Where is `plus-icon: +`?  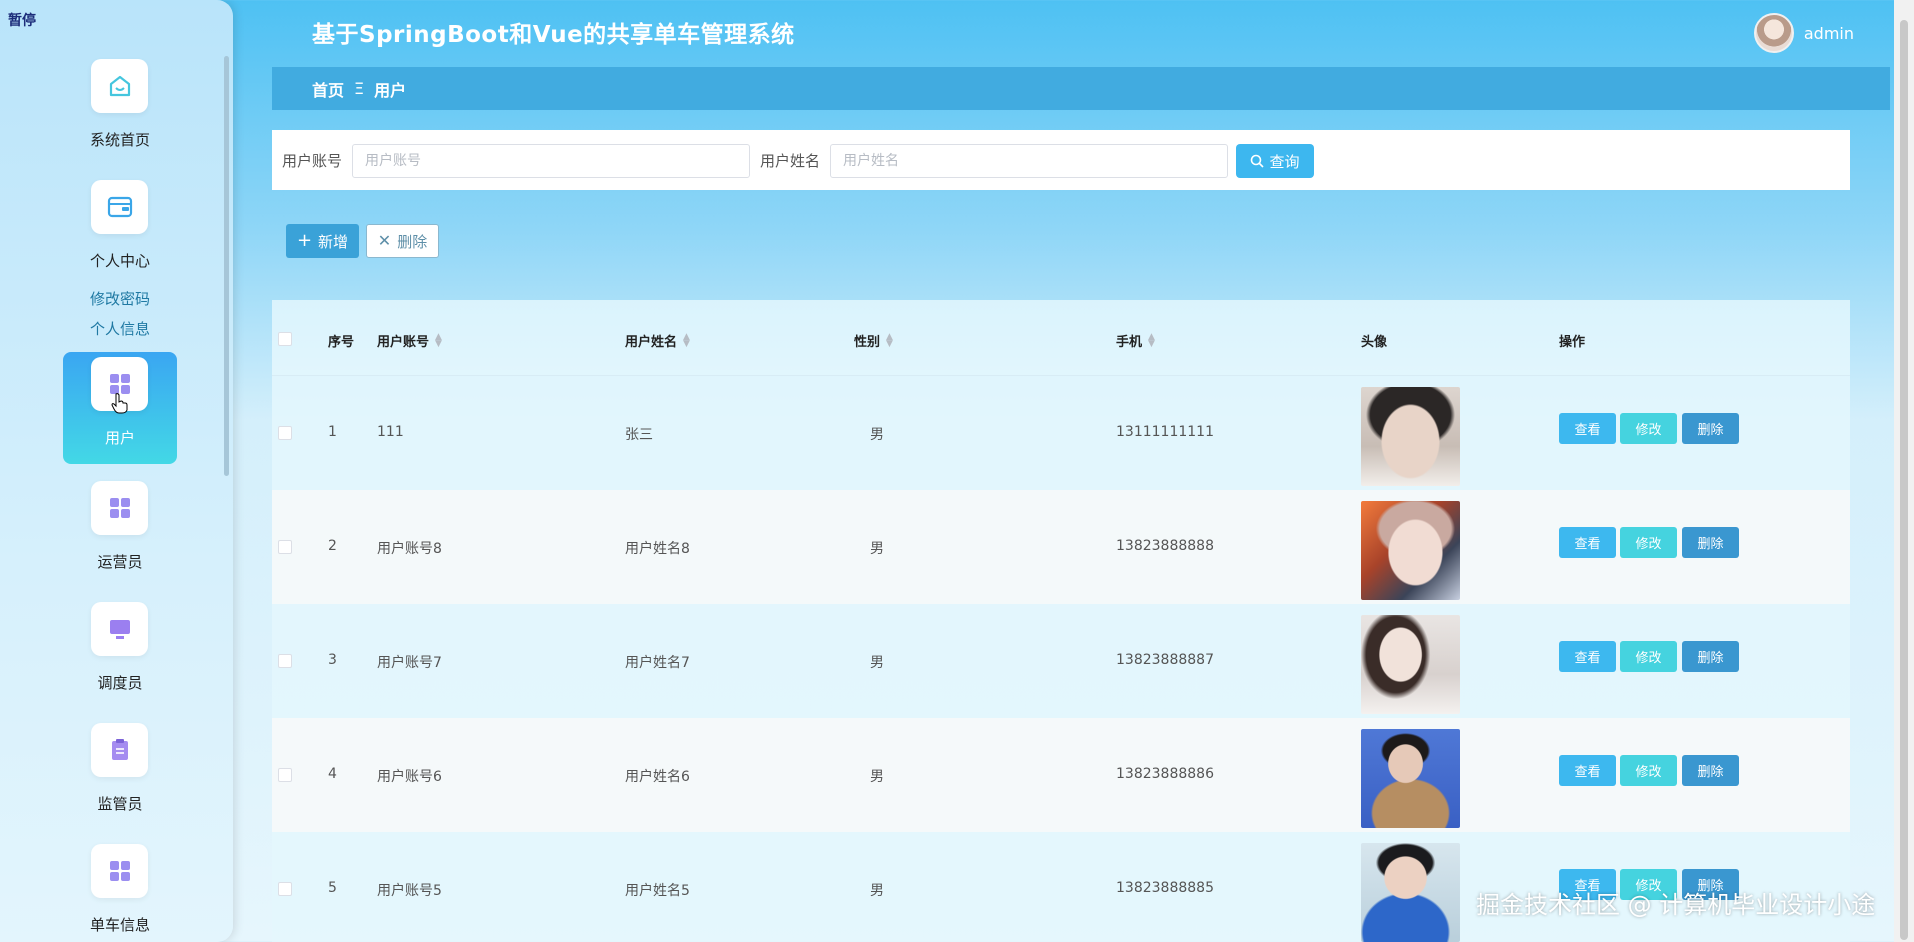
plus-icon: + is located at coordinates (304, 240).